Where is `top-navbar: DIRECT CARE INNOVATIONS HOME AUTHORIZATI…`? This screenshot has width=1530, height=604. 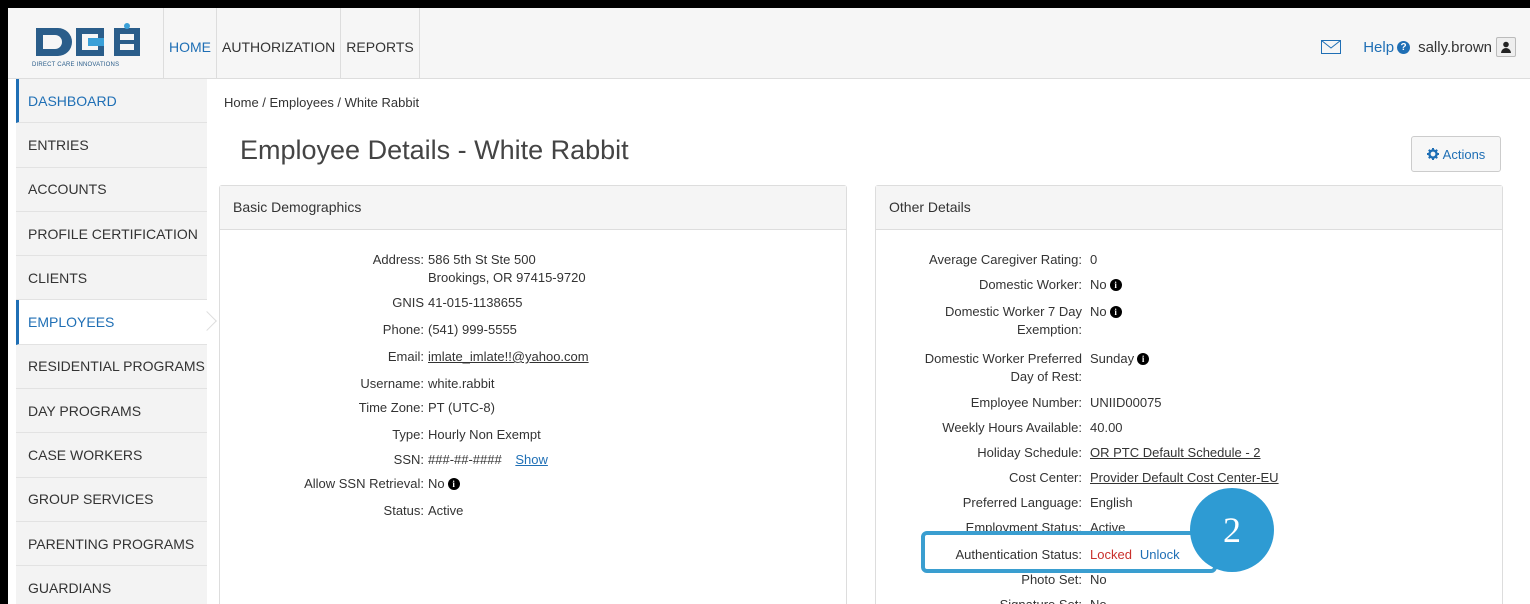
top-navbar: DIRECT CARE INNOVATIONS HOME AUTHORIZATI… is located at coordinates (769, 43).